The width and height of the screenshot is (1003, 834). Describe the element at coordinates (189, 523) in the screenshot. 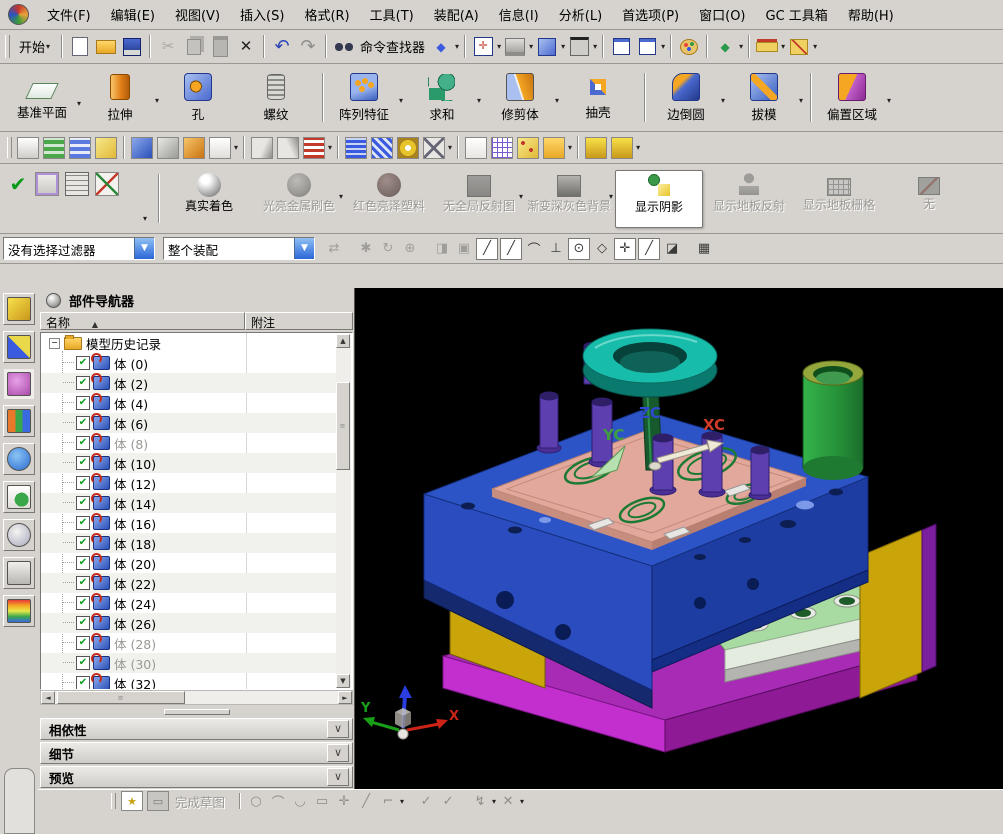

I see `tree-item-row: ✔ 体 (16)` at that location.